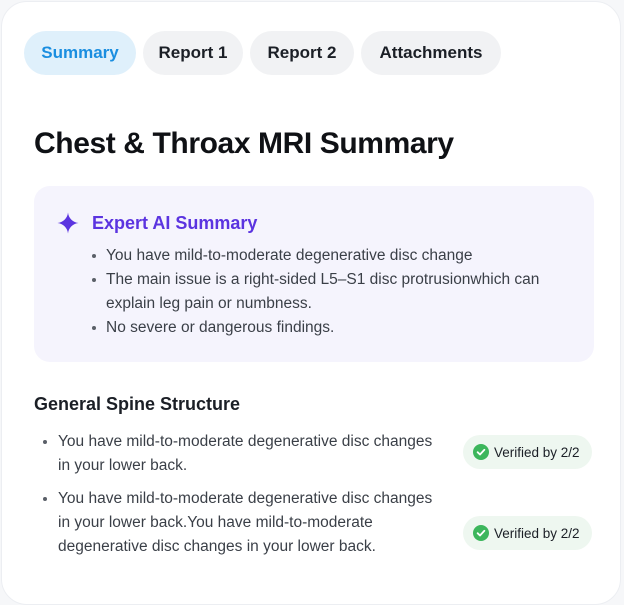 The width and height of the screenshot is (624, 605). Describe the element at coordinates (244, 143) in the screenshot. I see `page-title: Chest & Throax MRI Summary` at that location.